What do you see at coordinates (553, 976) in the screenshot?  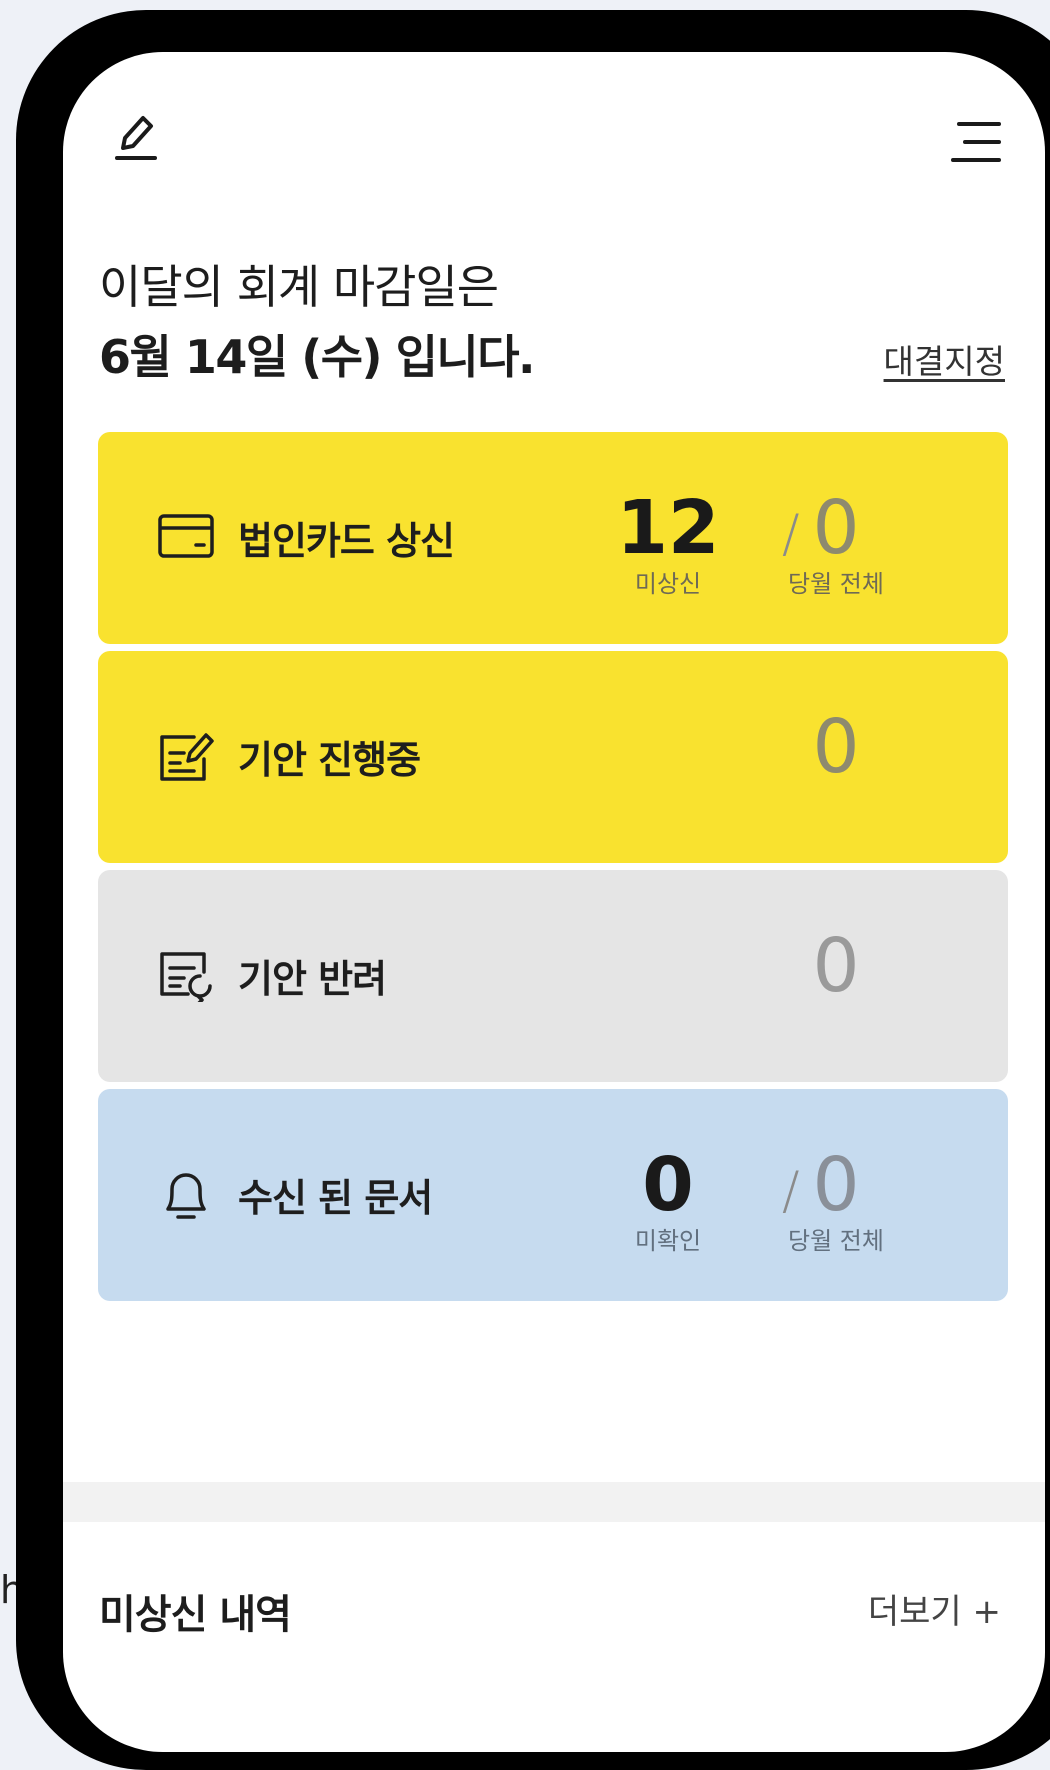 I see `draft-returned-card: 기안 반려 0` at bounding box center [553, 976].